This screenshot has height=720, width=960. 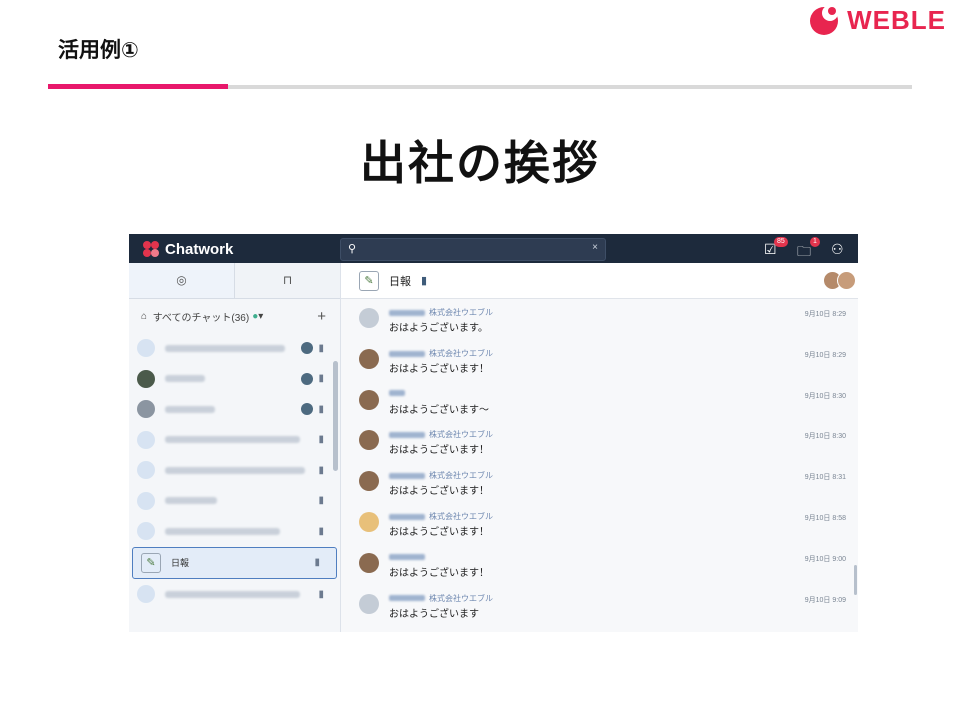 What do you see at coordinates (896, 19) in the screenshot?
I see `brand-name: WEBLE` at bounding box center [896, 19].